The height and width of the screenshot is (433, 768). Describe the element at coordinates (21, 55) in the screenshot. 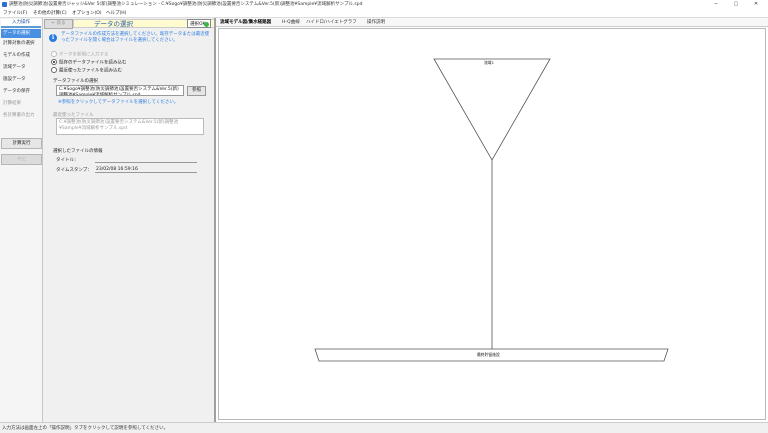

I see `nav-item-model-create: モデルの作成` at that location.